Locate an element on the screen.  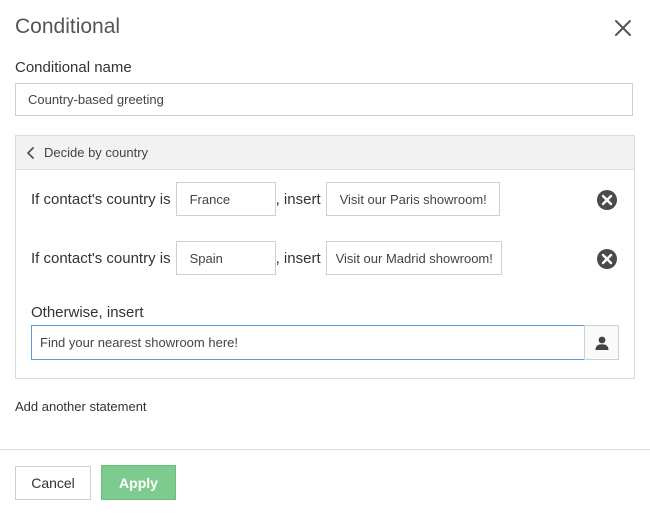
insert-personalization-button is located at coordinates (601, 342).